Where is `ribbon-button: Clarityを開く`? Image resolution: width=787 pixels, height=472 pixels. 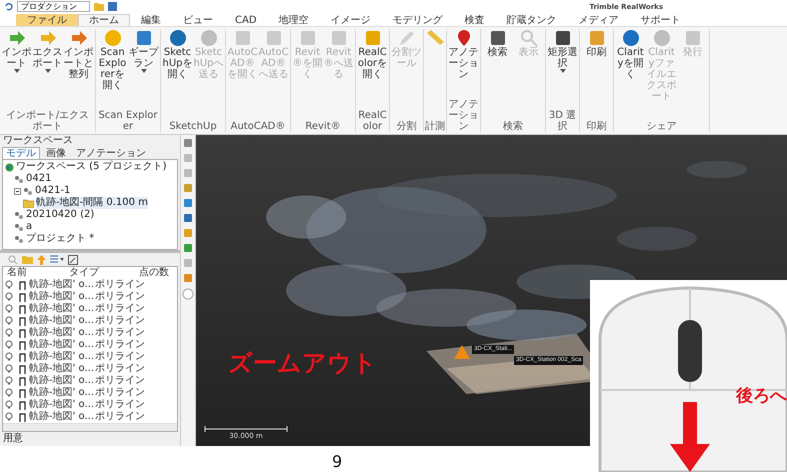
ribbon-button: Clarityを開く is located at coordinates (630, 75).